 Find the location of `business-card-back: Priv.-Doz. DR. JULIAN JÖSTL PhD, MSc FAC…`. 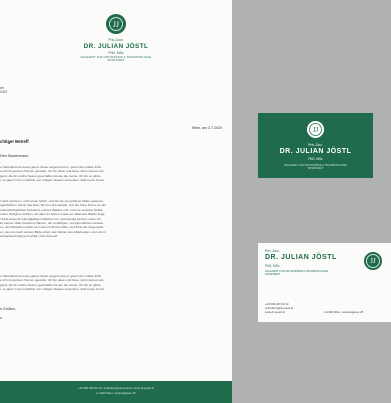

business-card-back: Priv.-Doz. DR. JULIAN JÖSTL PhD, MSc FAC… is located at coordinates (324, 282).